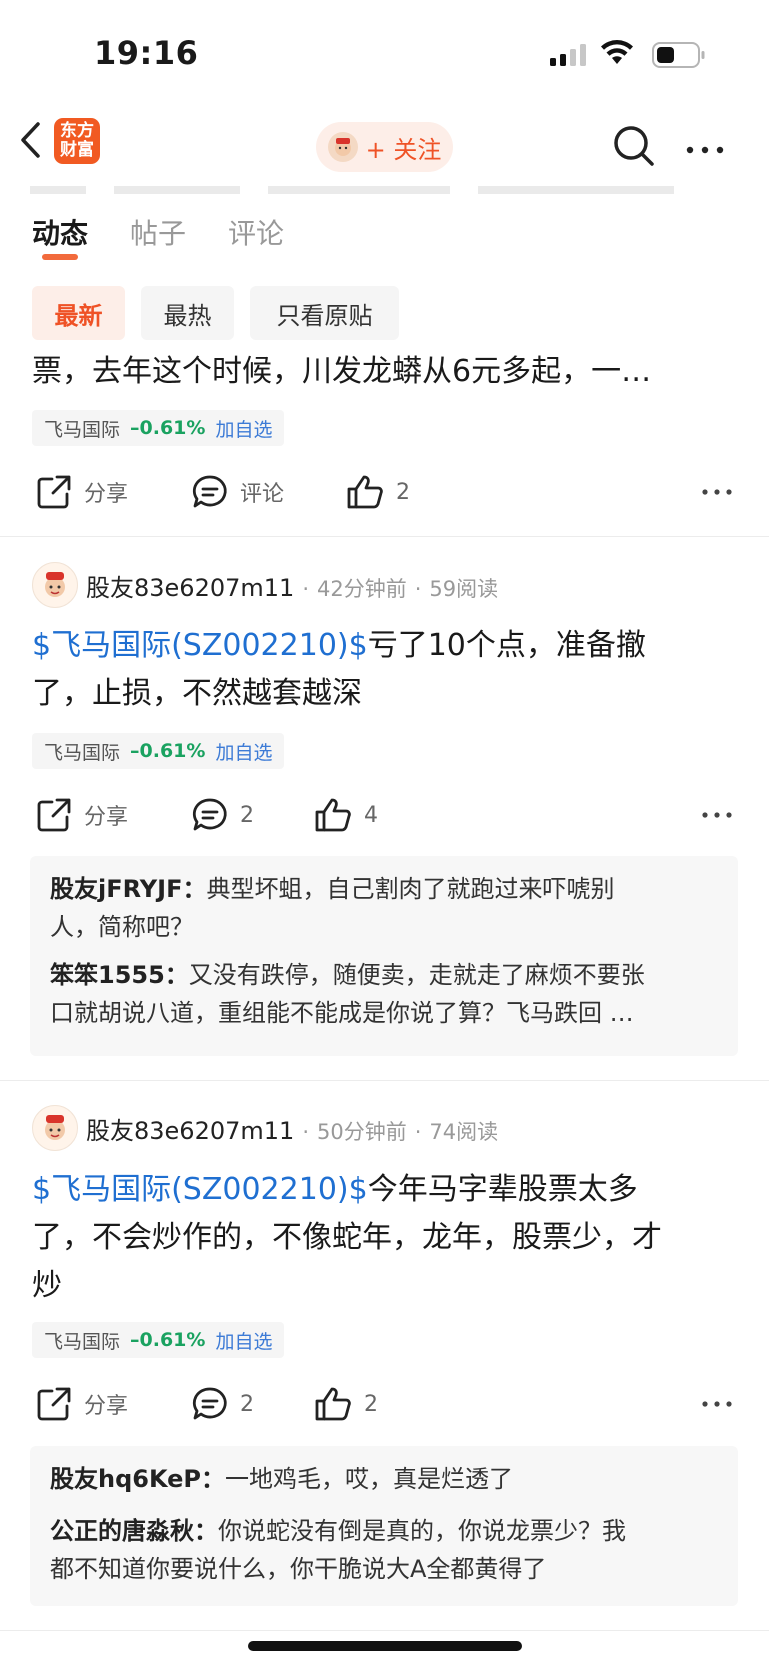  I want to click on reply-item-cont: 人，简称吧？, so click(122, 927).